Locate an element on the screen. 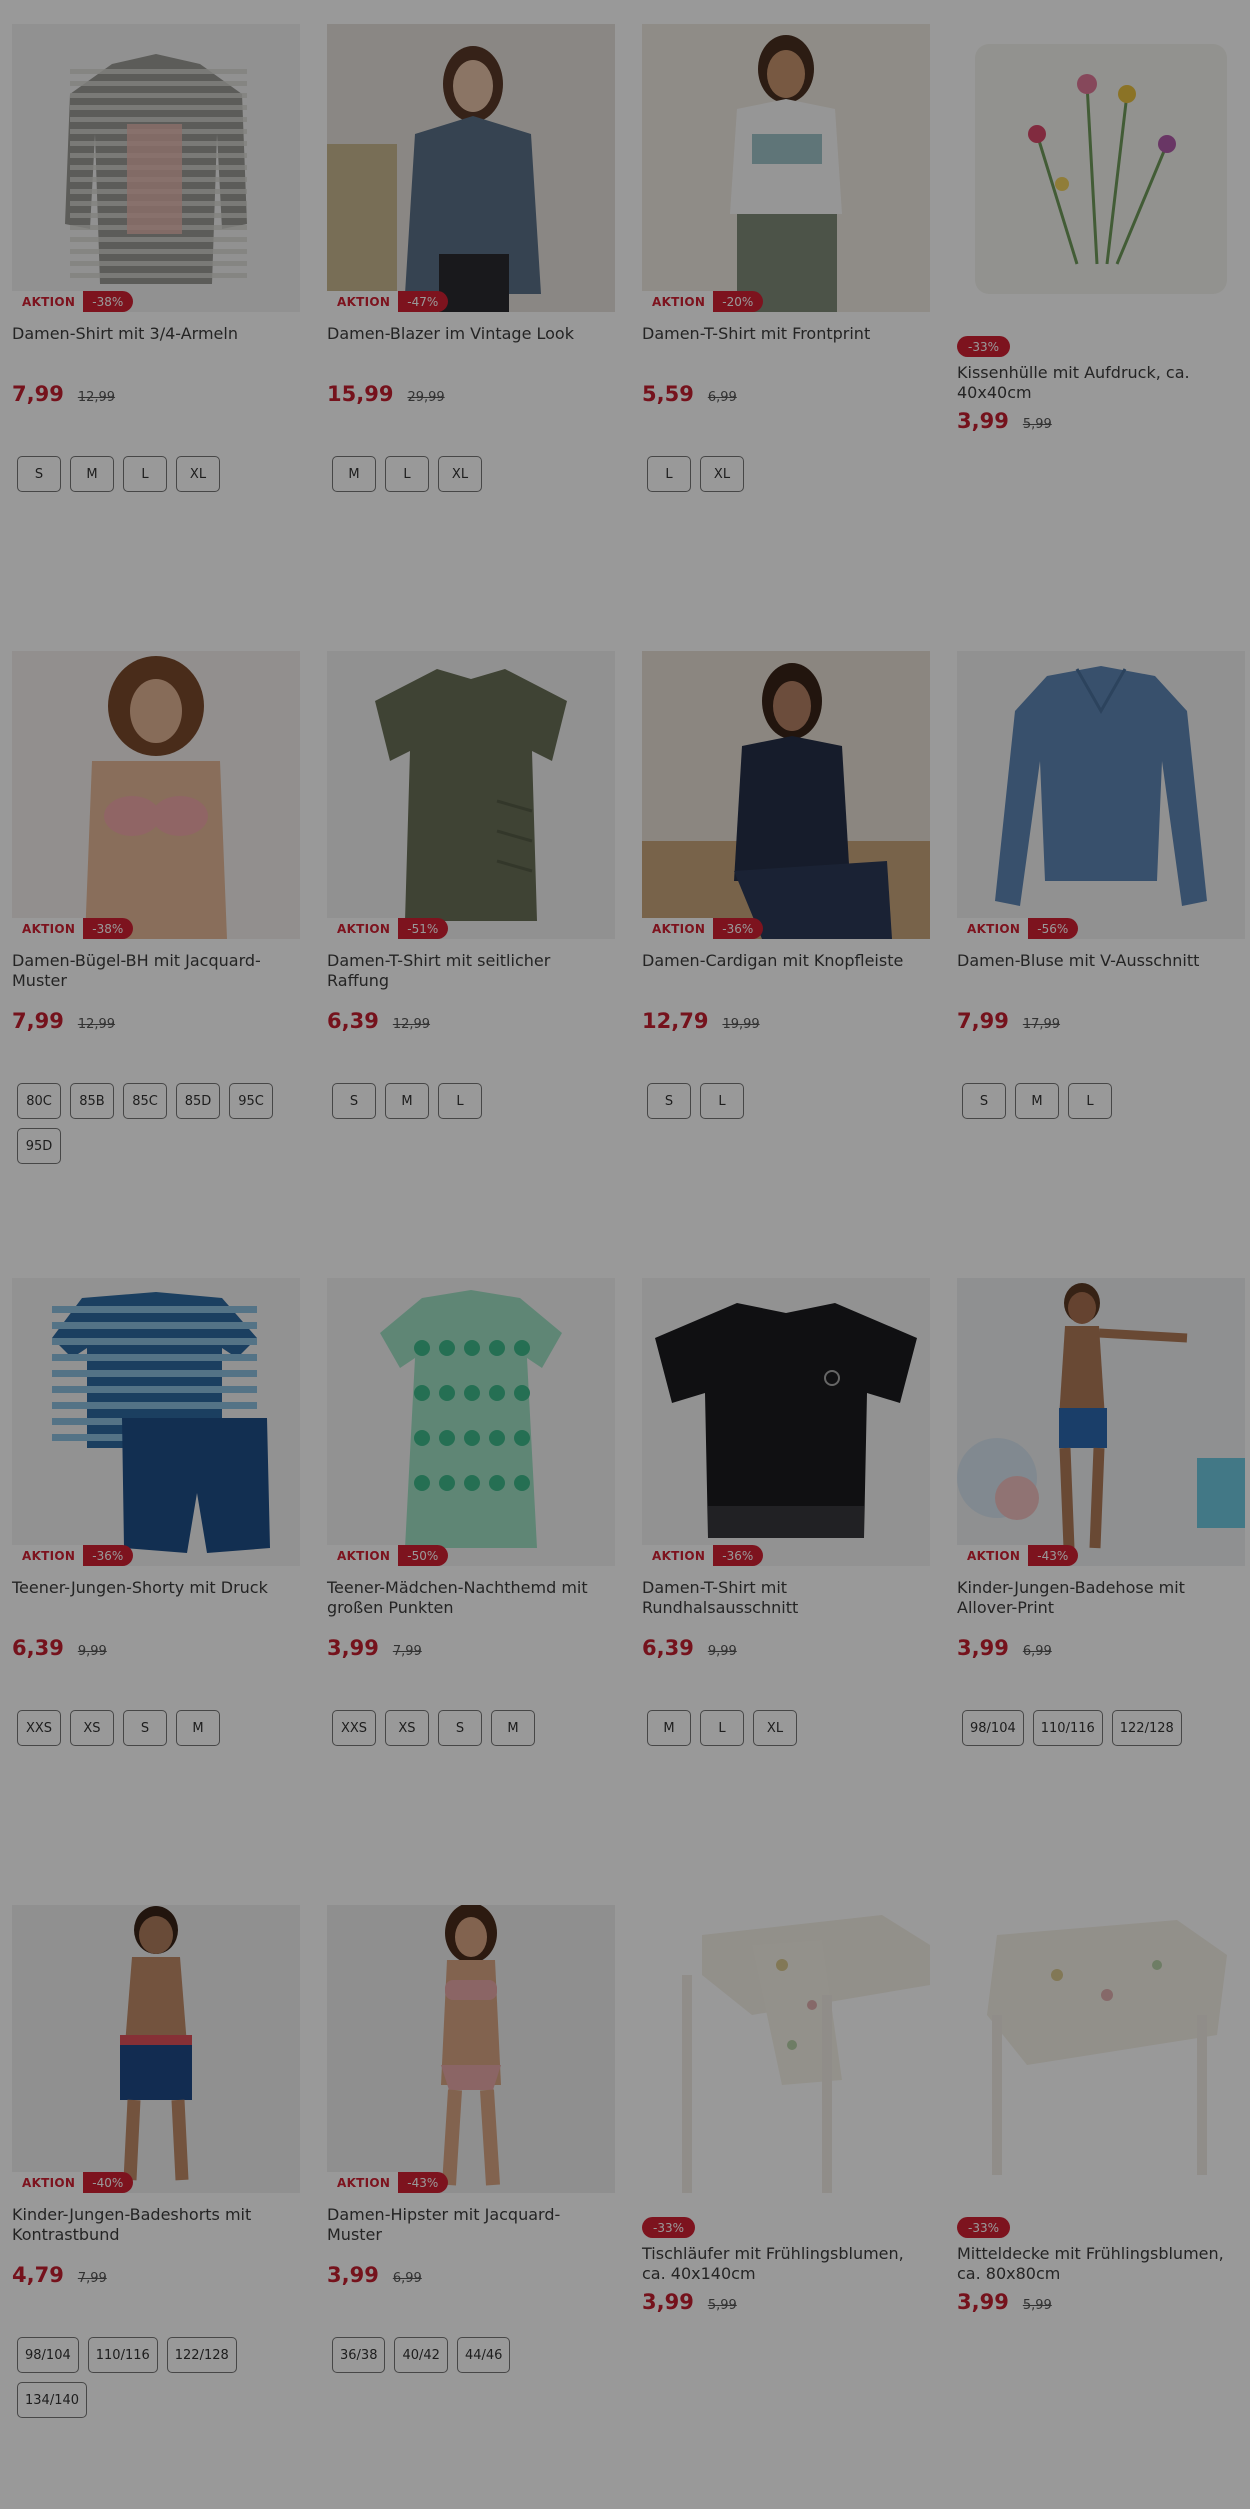 The height and width of the screenshot is (2509, 1250). product-title: Damen-Shirt mit 3/4-Armeln is located at coordinates (156, 344).